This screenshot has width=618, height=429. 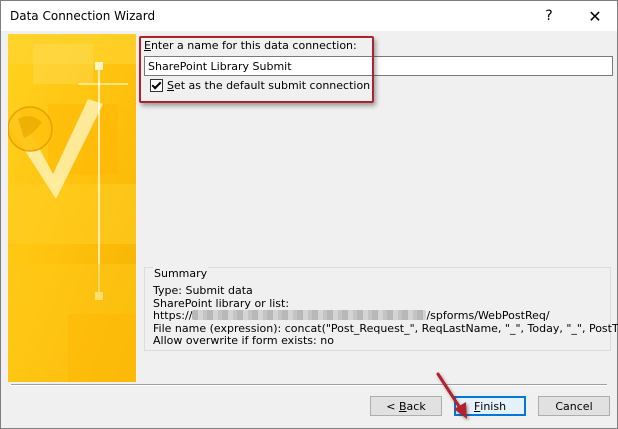 I want to click on connection-name-input, so click(x=378, y=66).